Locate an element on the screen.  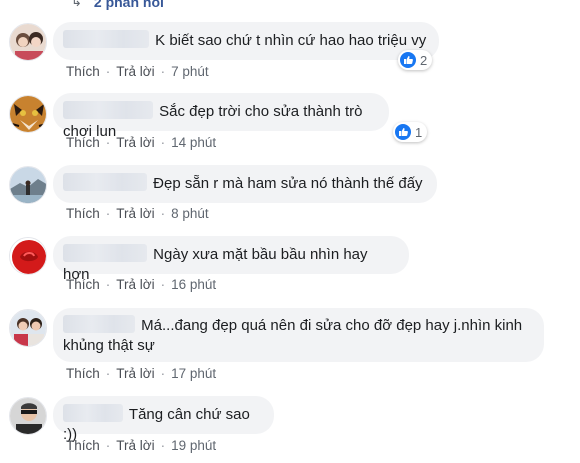
timestamp: 16 phút is located at coordinates (193, 284).